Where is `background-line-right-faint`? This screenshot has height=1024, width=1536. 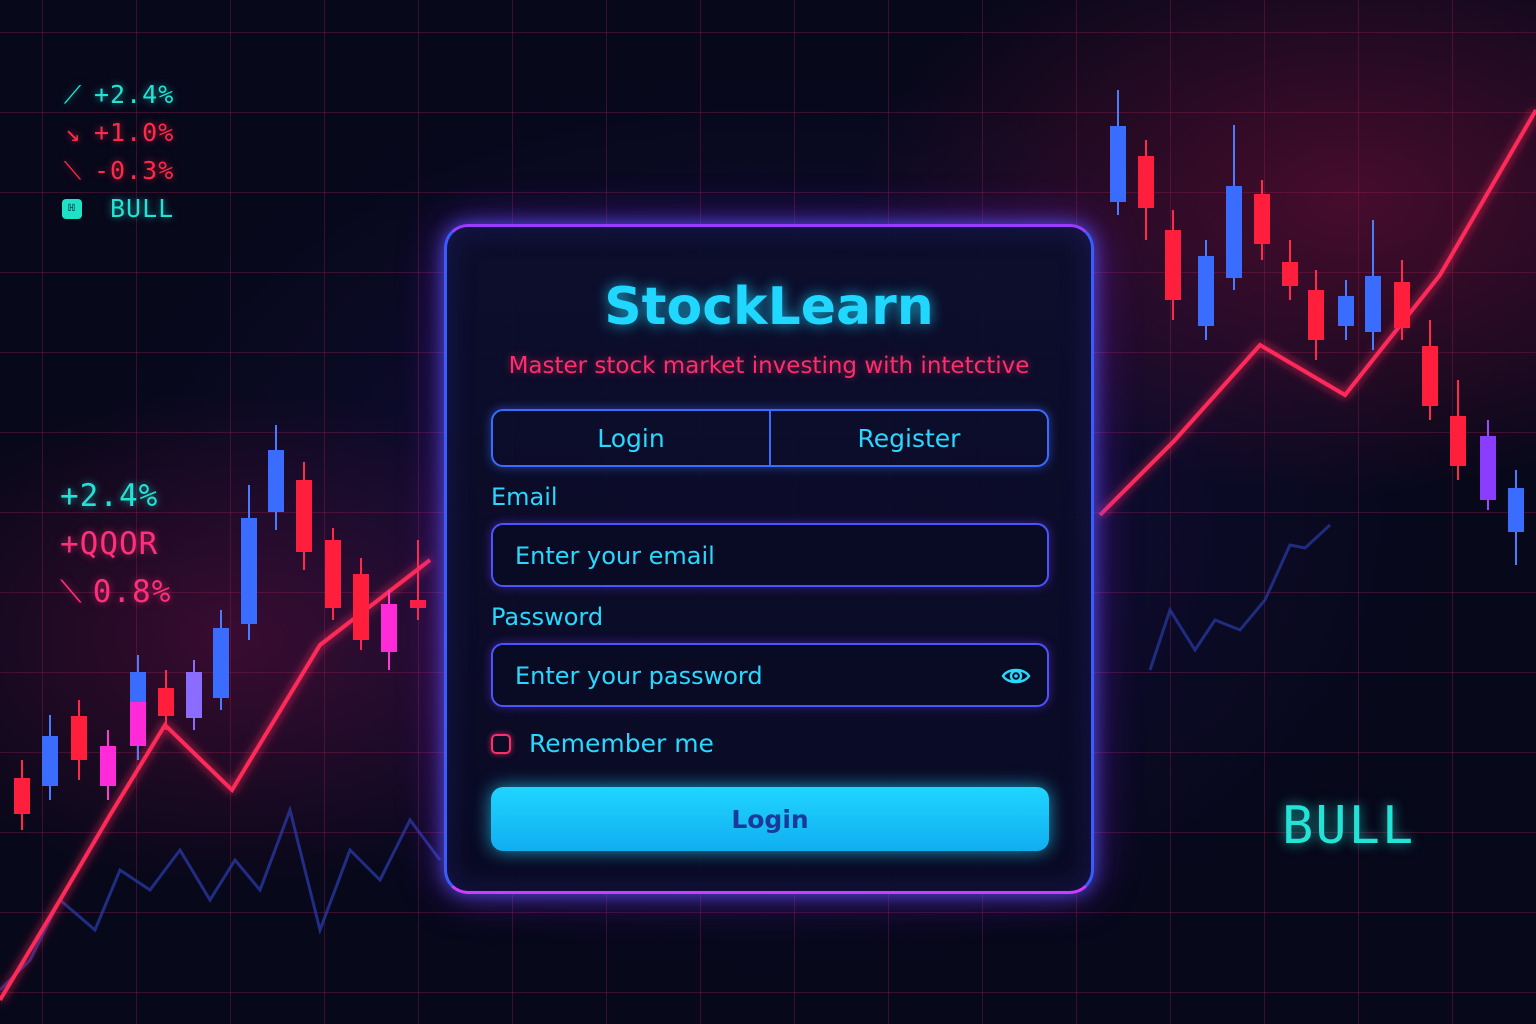 background-line-right-faint is located at coordinates (1240, 597).